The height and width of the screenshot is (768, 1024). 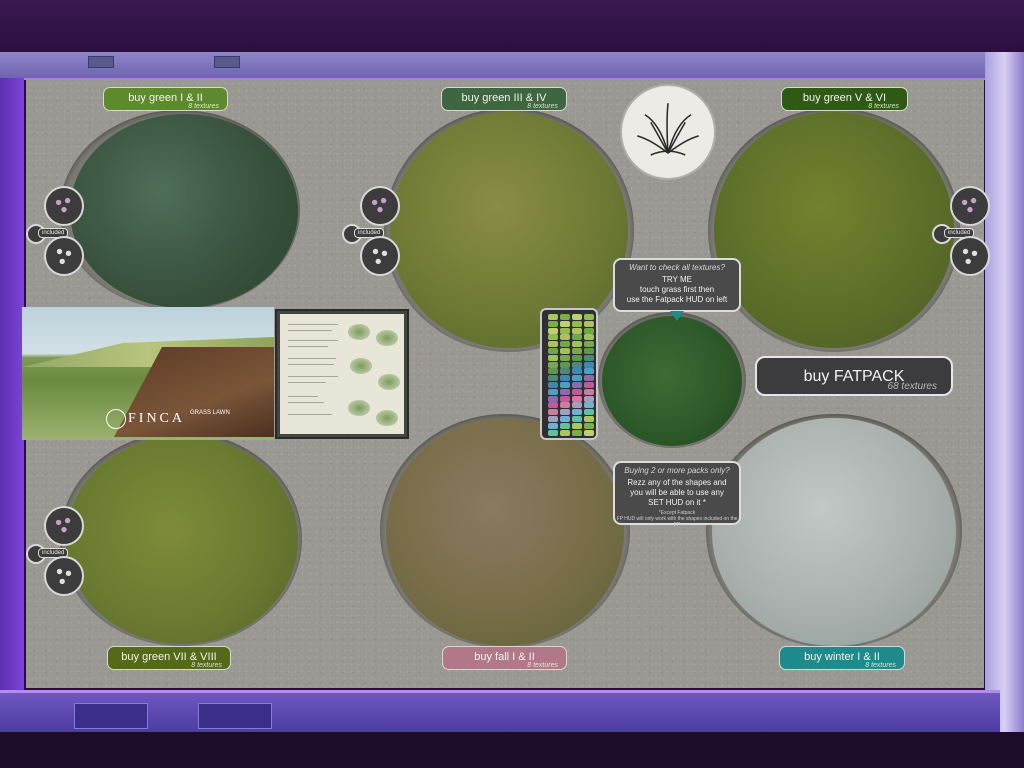 What do you see at coordinates (672, 381) in the screenshot?
I see `grass-swatch-try-me` at bounding box center [672, 381].